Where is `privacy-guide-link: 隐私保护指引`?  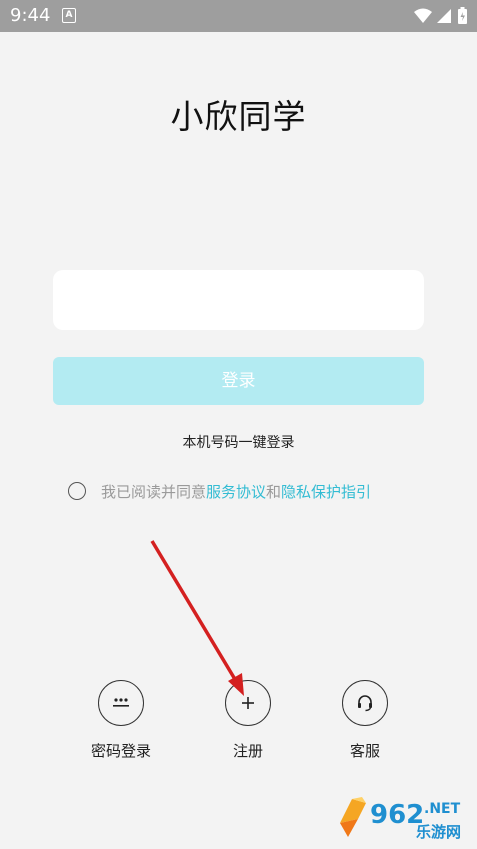
privacy-guide-link: 隐私保护指引 is located at coordinates (326, 491).